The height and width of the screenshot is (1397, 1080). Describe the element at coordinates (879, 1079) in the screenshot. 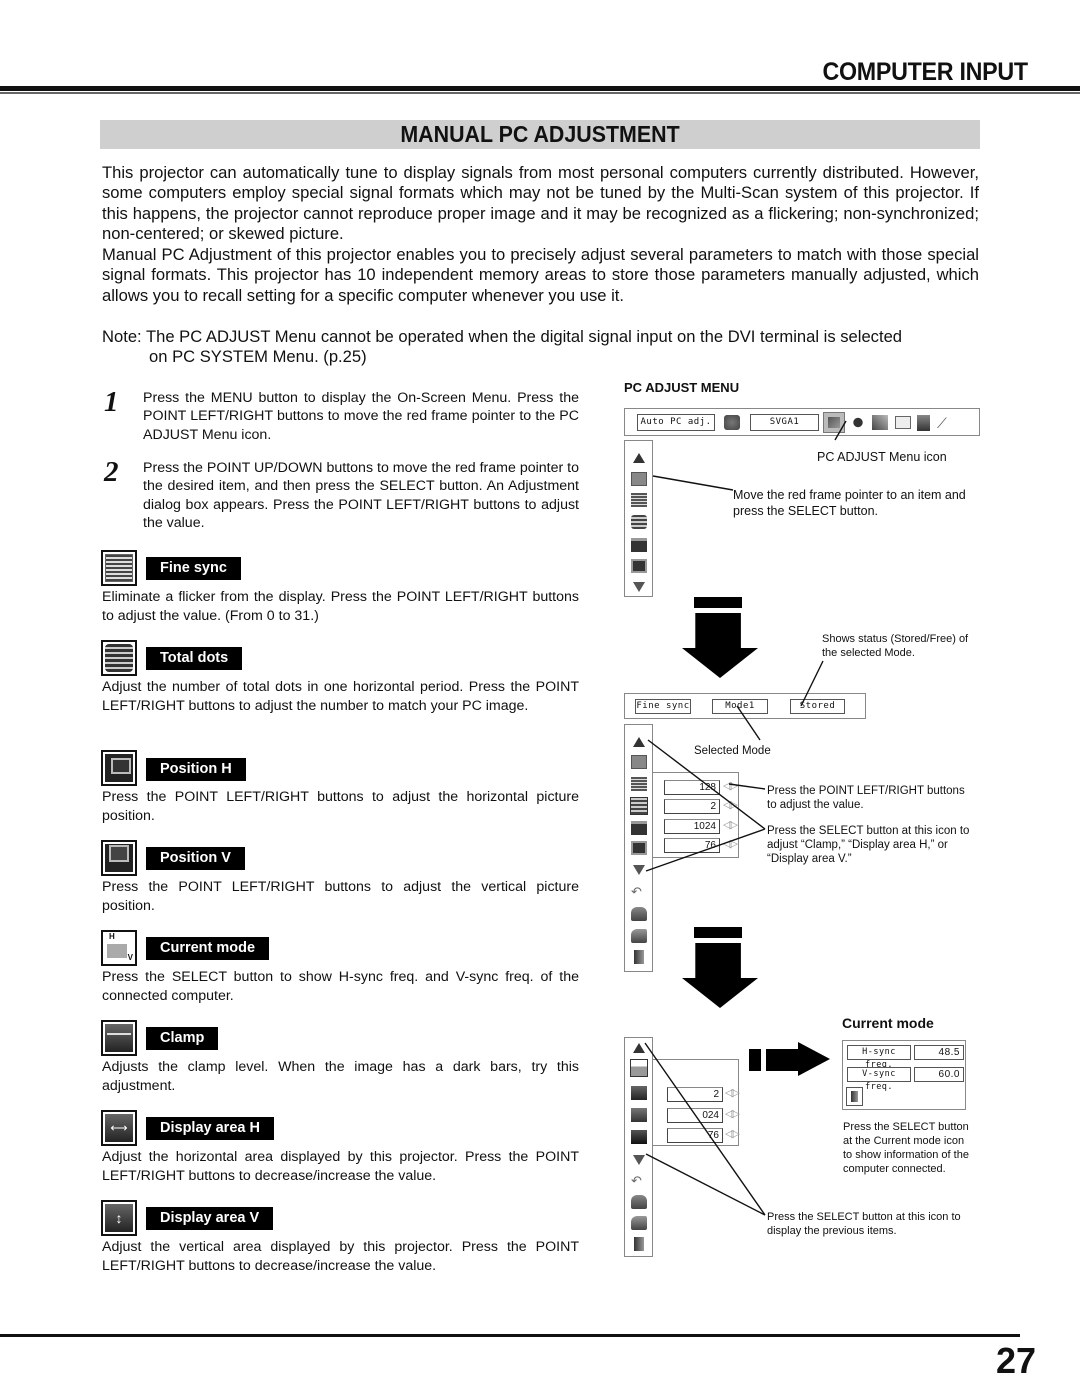

I see `vsync-label: V-sync freq.` at that location.